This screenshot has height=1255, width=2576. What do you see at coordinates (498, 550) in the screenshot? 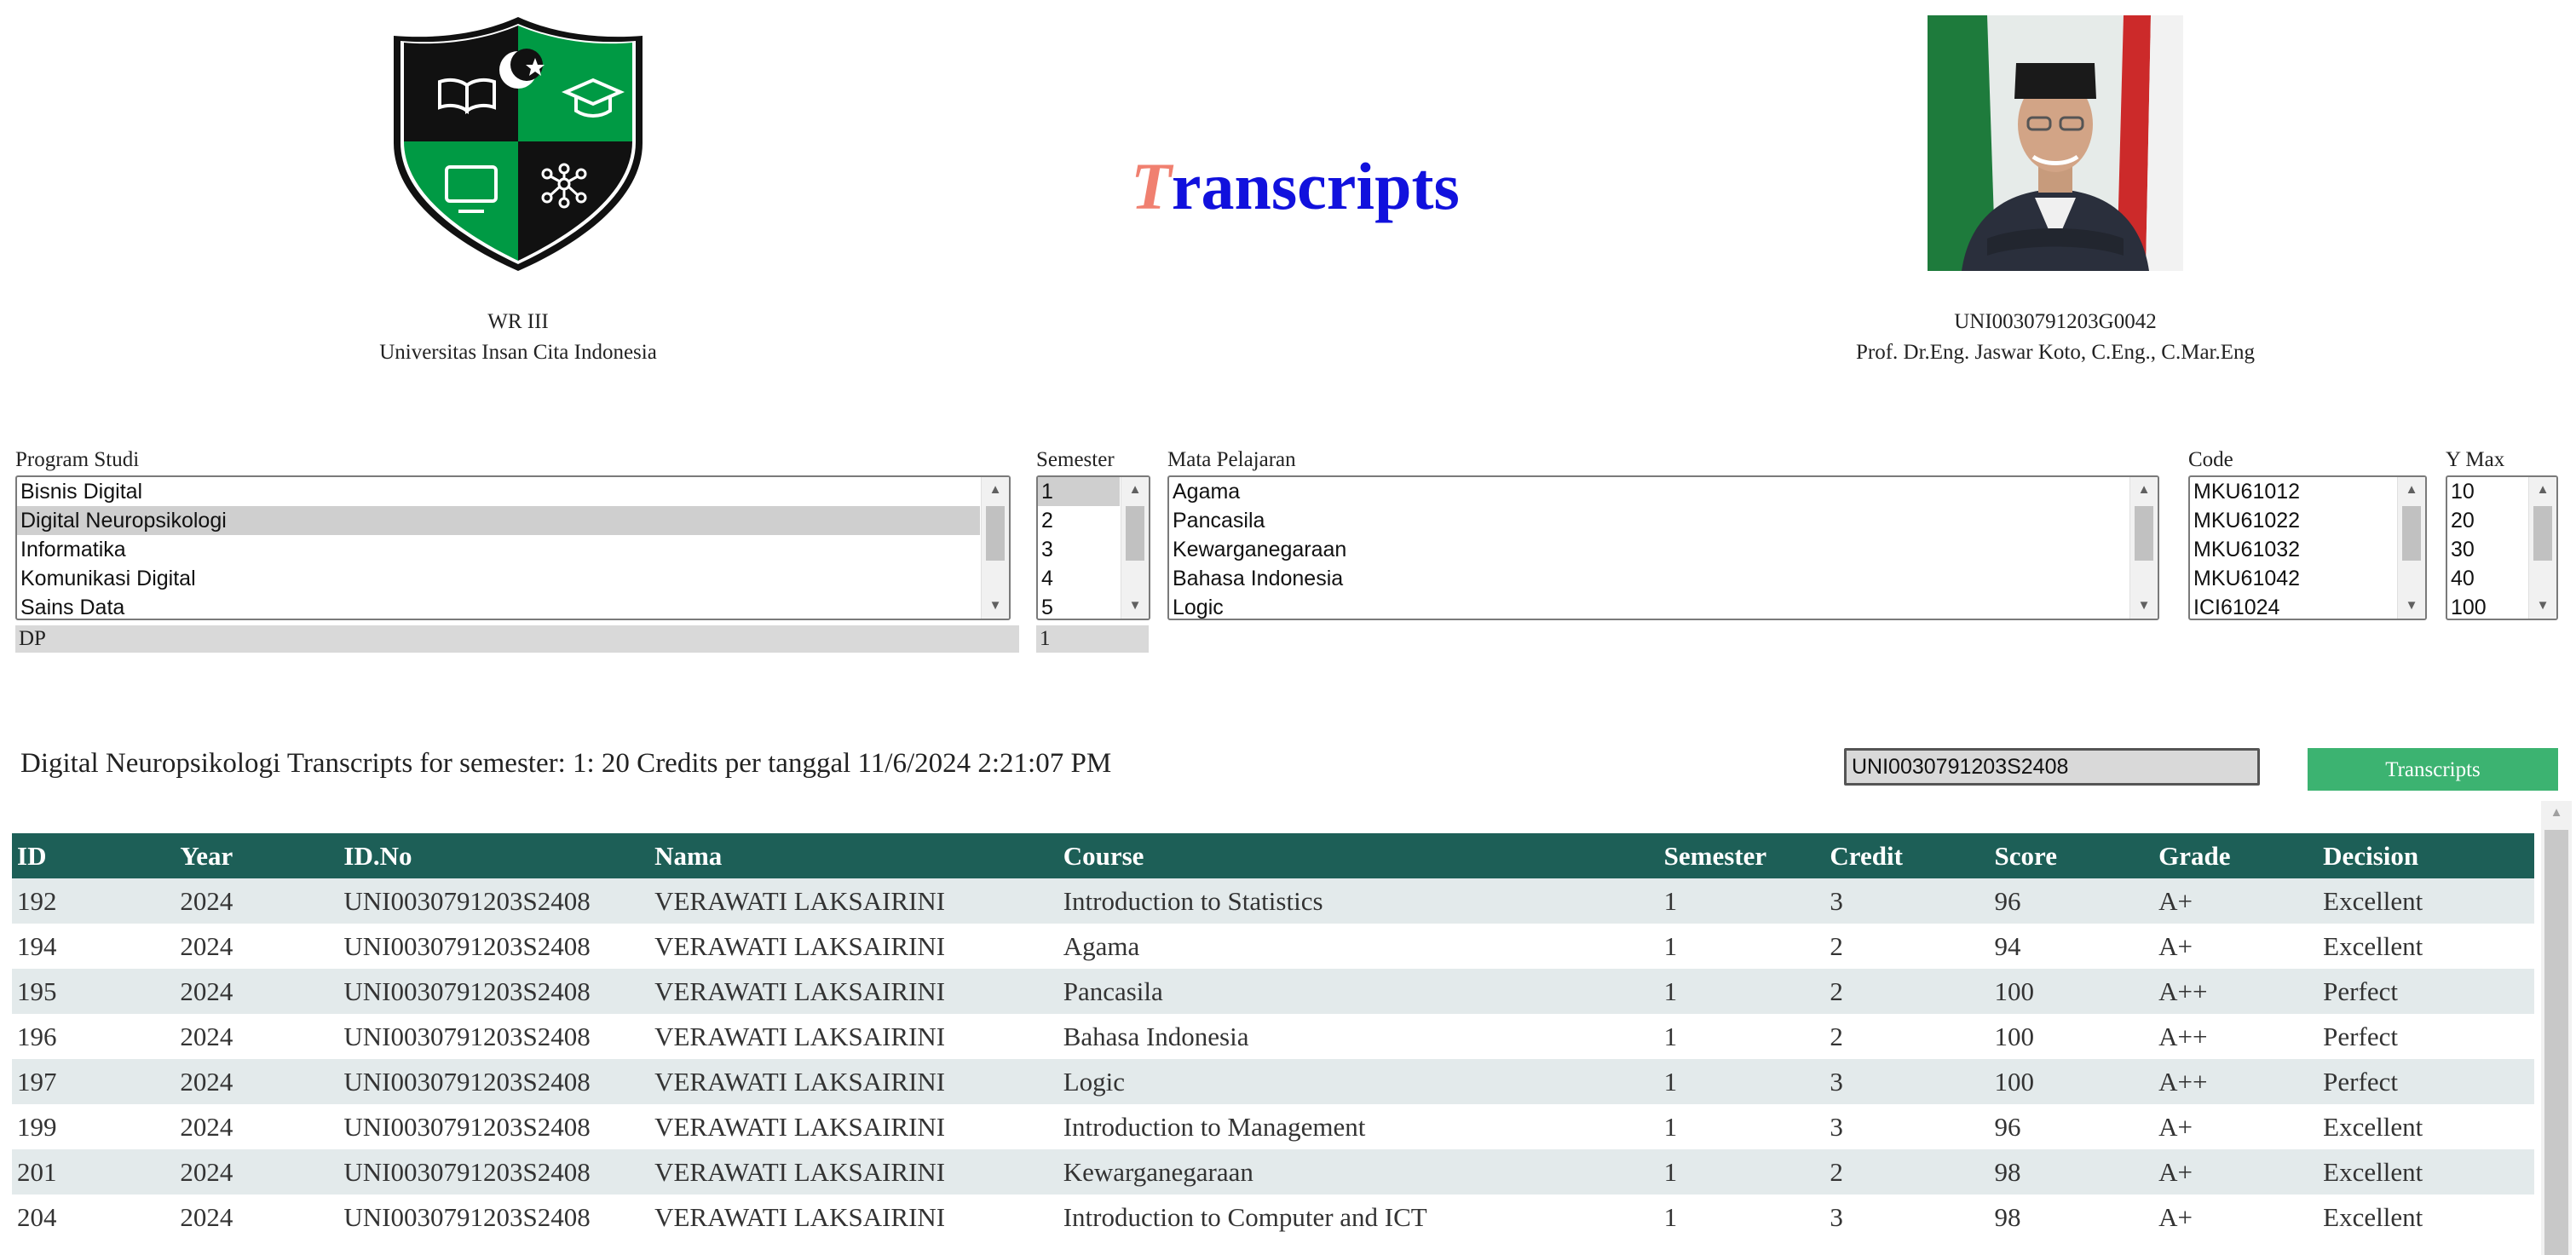
I see `program-option: Informatika` at bounding box center [498, 550].